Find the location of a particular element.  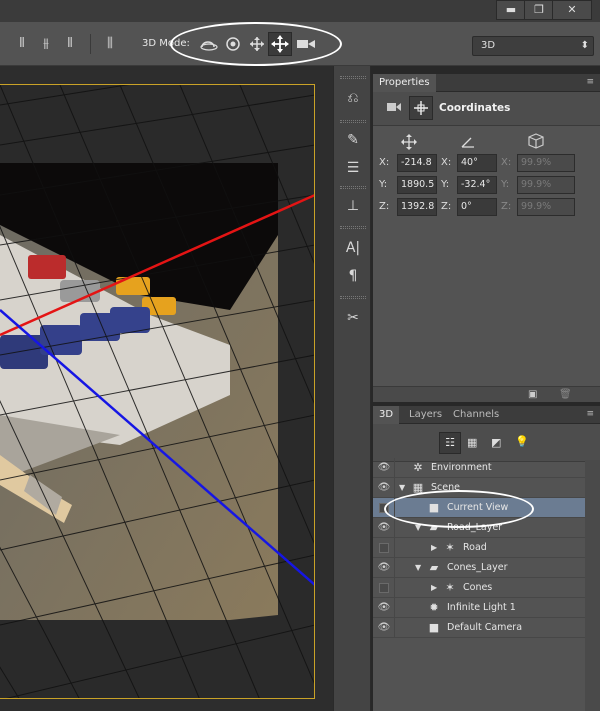

tab-3d: 3D is located at coordinates (386, 415).